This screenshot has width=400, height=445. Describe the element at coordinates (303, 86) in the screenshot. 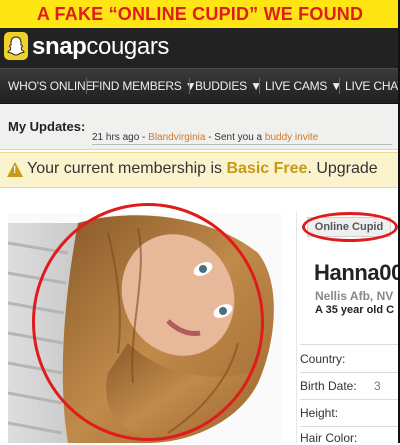

I see `nav-live-cams: LIVE CAMS ▼` at that location.